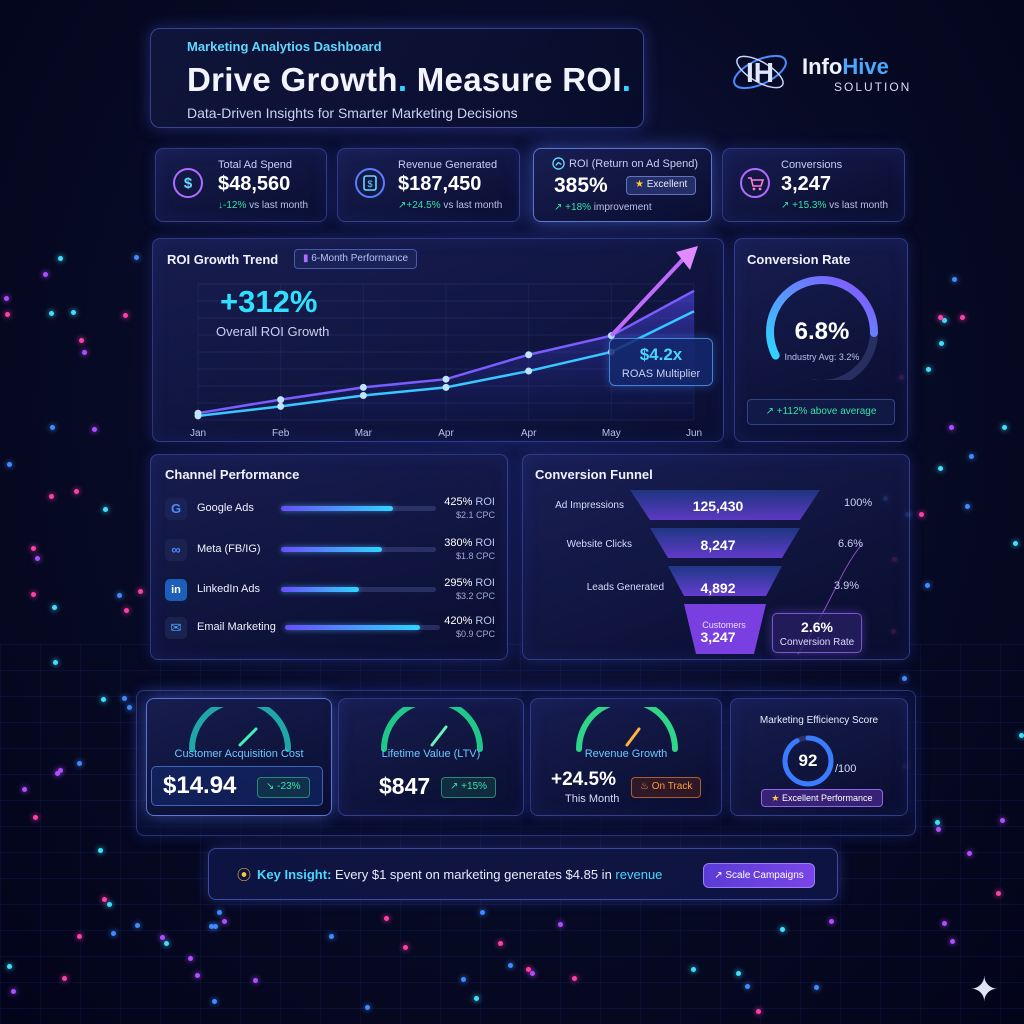  I want to click on x-tick-label: Mar, so click(364, 433).